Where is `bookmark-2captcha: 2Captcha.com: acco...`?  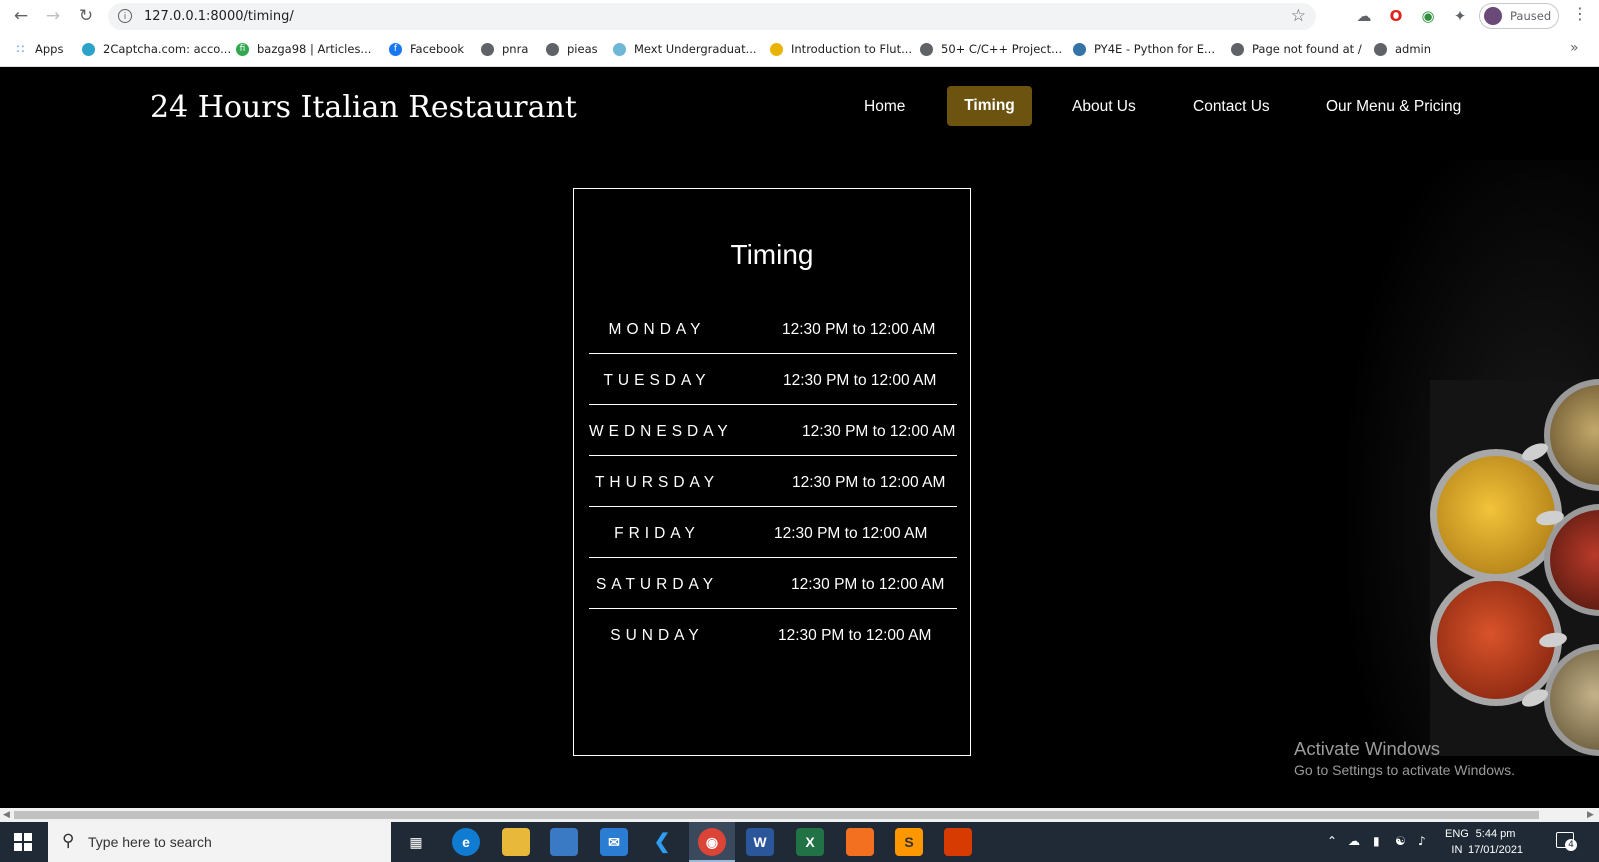 bookmark-2captcha: 2Captcha.com: acco... is located at coordinates (156, 49).